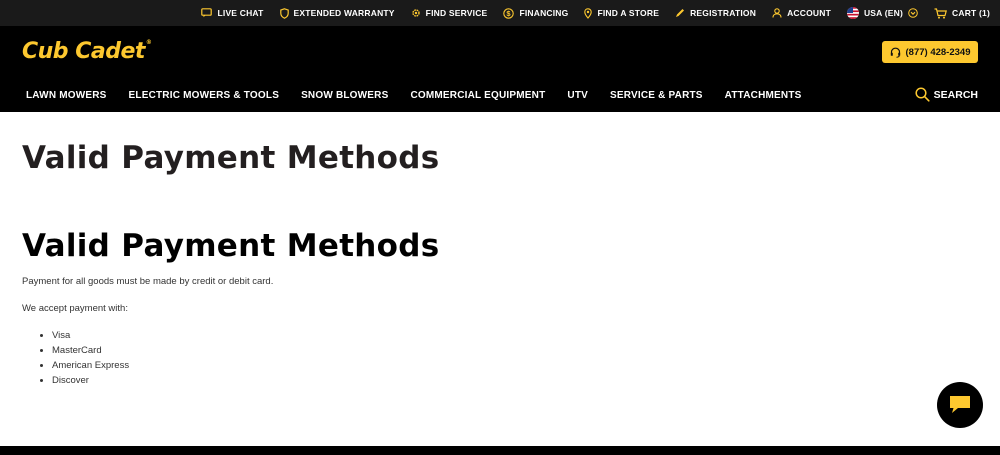  What do you see at coordinates (628, 13) in the screenshot?
I see `find-store-label: FIND A STORE` at bounding box center [628, 13].